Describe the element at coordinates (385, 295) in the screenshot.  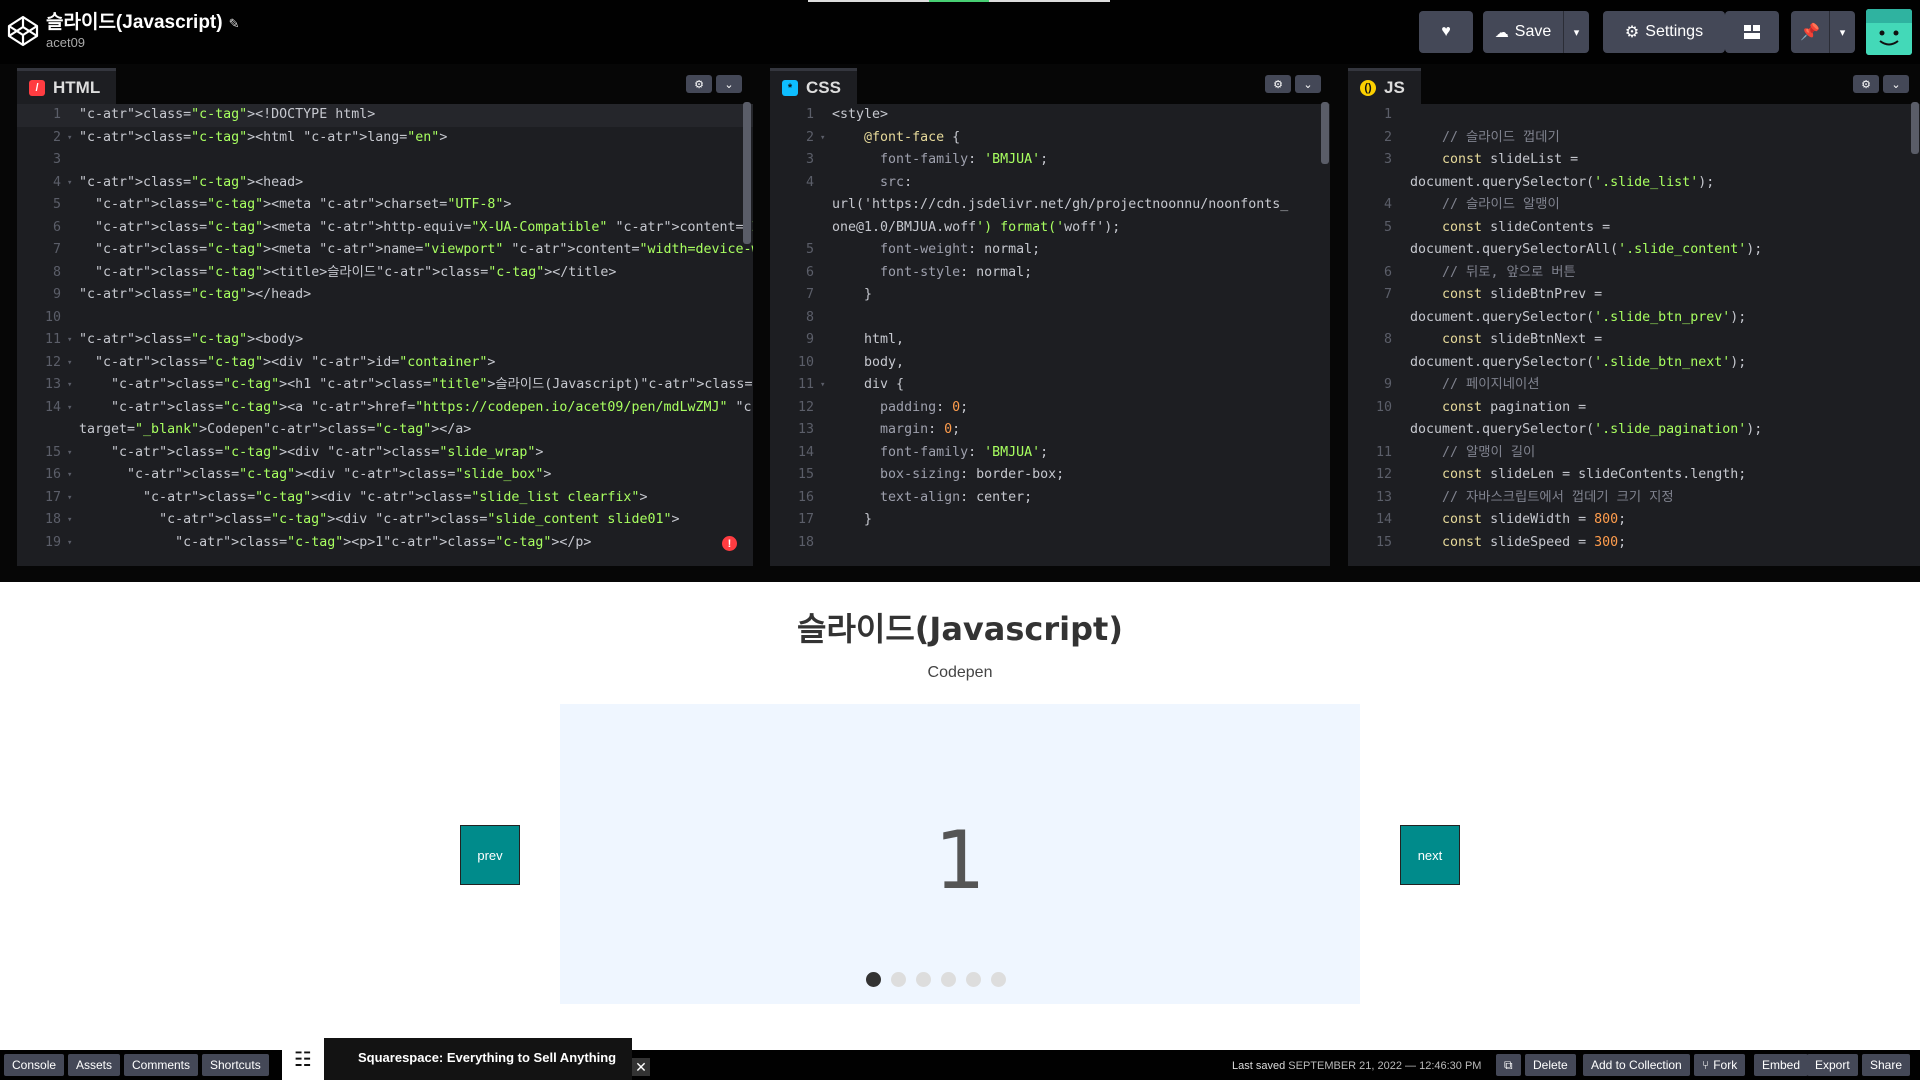
I see `code-line: 9 "c-atr">class="c-tag"></head>` at that location.